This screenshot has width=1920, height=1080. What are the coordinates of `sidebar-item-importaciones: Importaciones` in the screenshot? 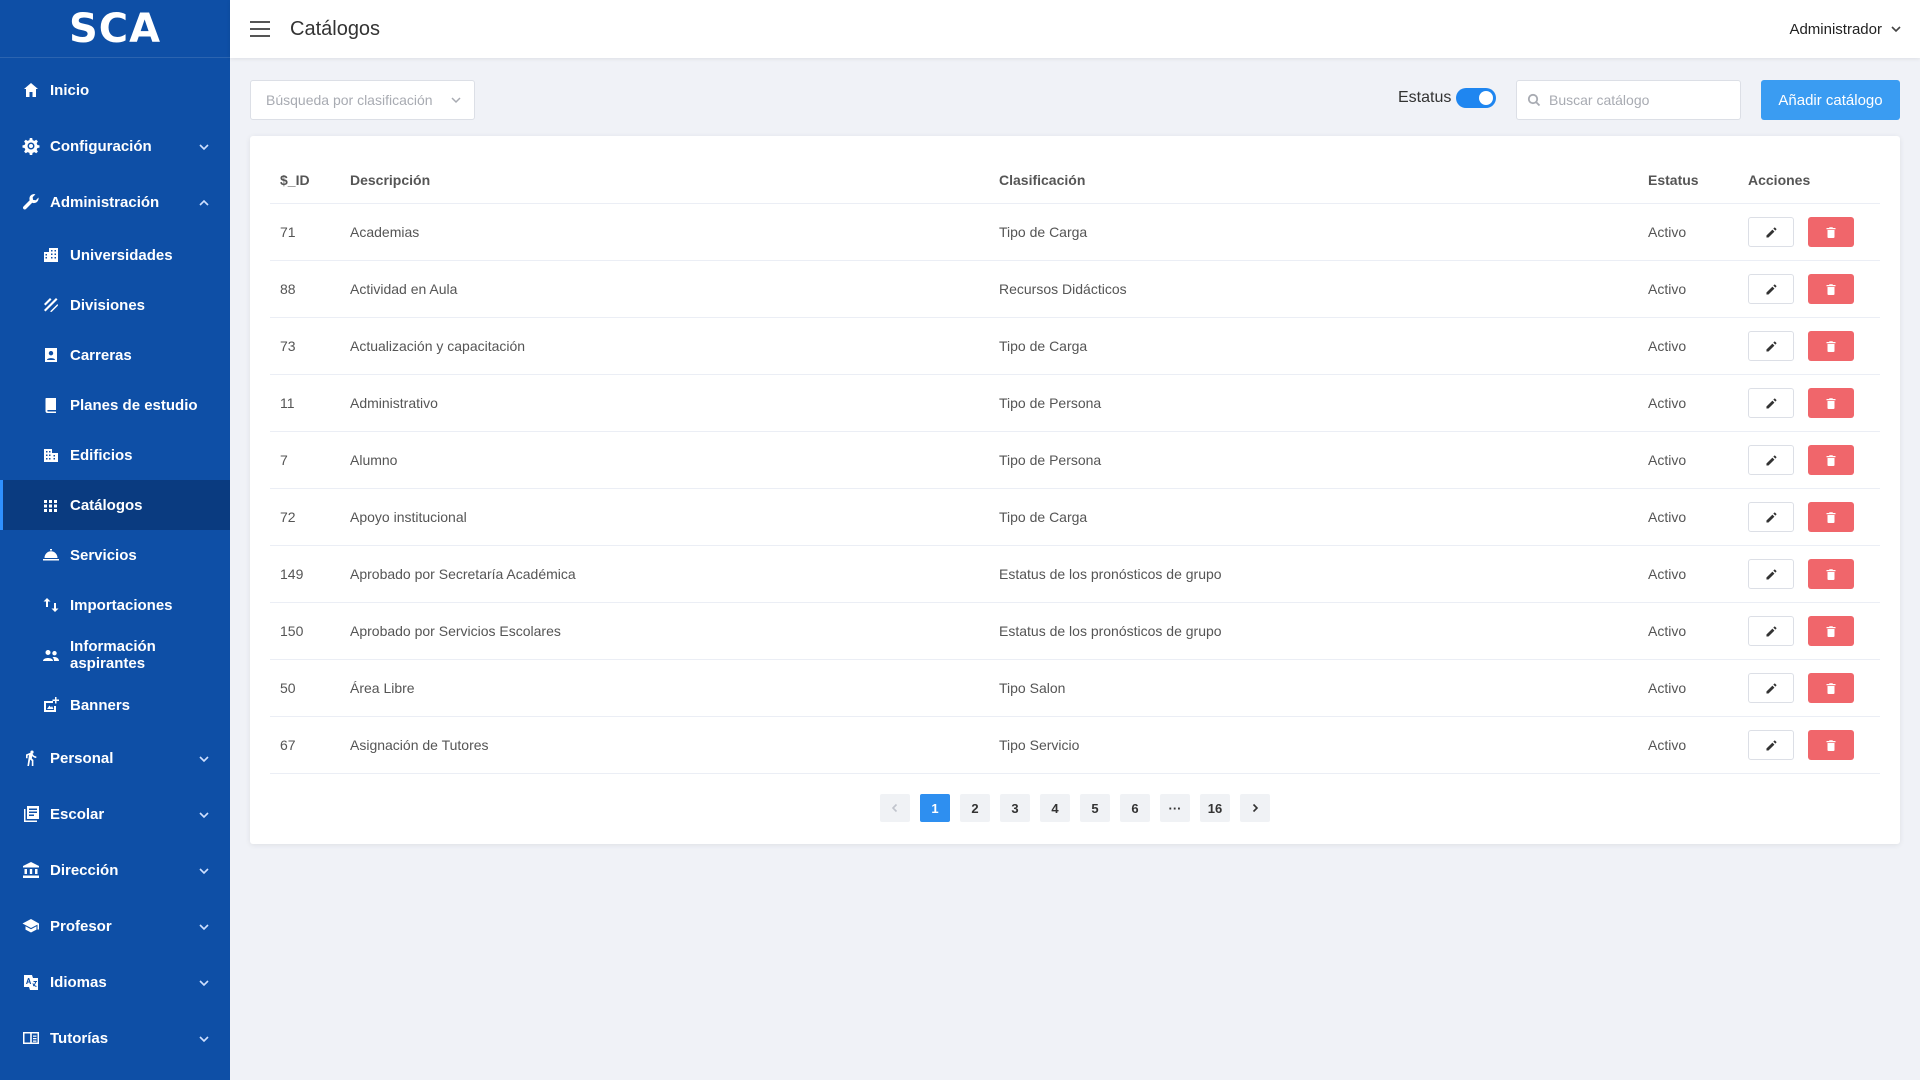 It's located at (115, 605).